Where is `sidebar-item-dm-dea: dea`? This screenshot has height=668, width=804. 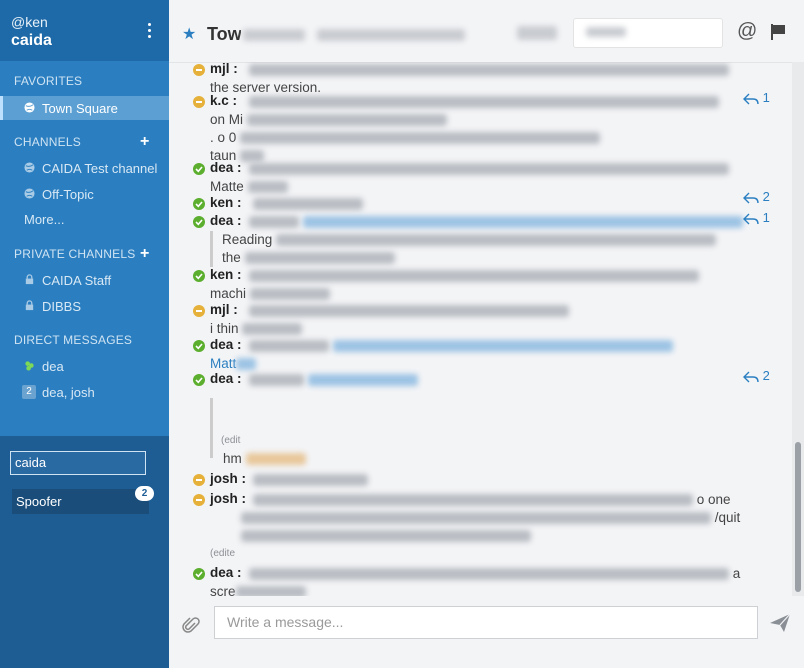 sidebar-item-dm-dea: dea is located at coordinates (84, 366).